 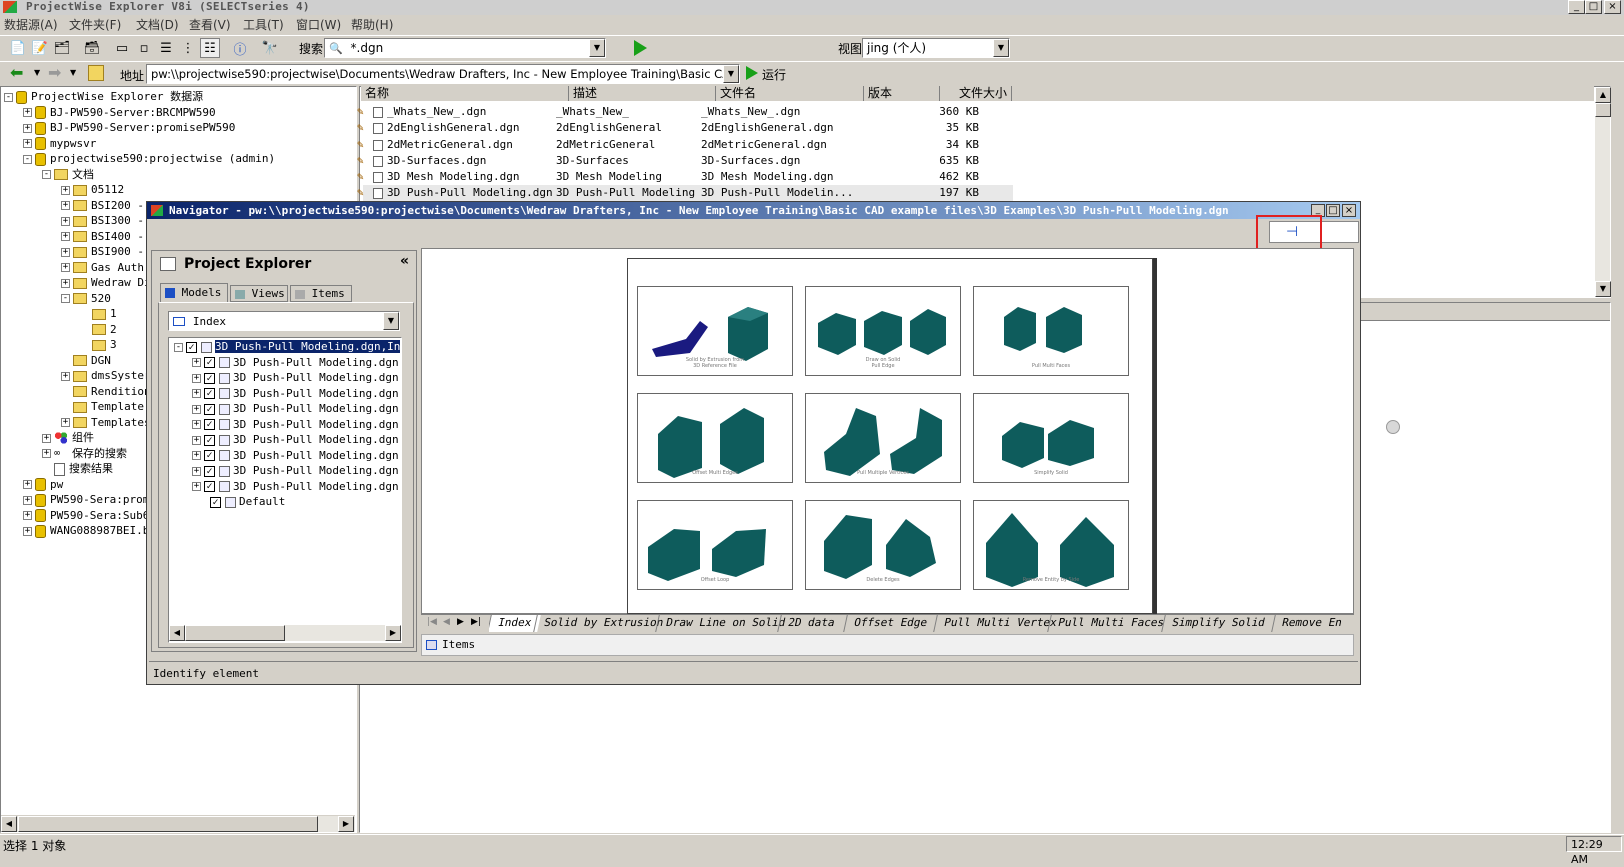 What do you see at coordinates (179, 159) in the screenshot?
I see `tree-item: - projectwise590:projectwise (admin)` at bounding box center [179, 159].